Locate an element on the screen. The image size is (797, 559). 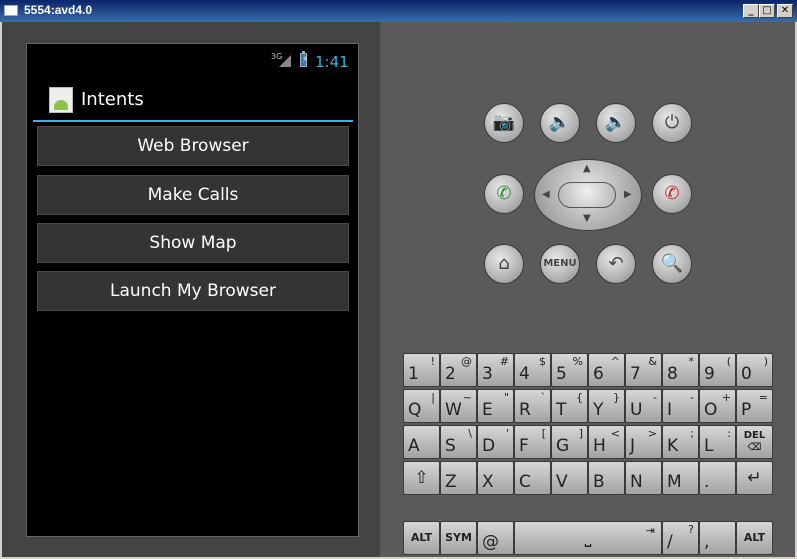
key: 6 ^ is located at coordinates (606, 370).